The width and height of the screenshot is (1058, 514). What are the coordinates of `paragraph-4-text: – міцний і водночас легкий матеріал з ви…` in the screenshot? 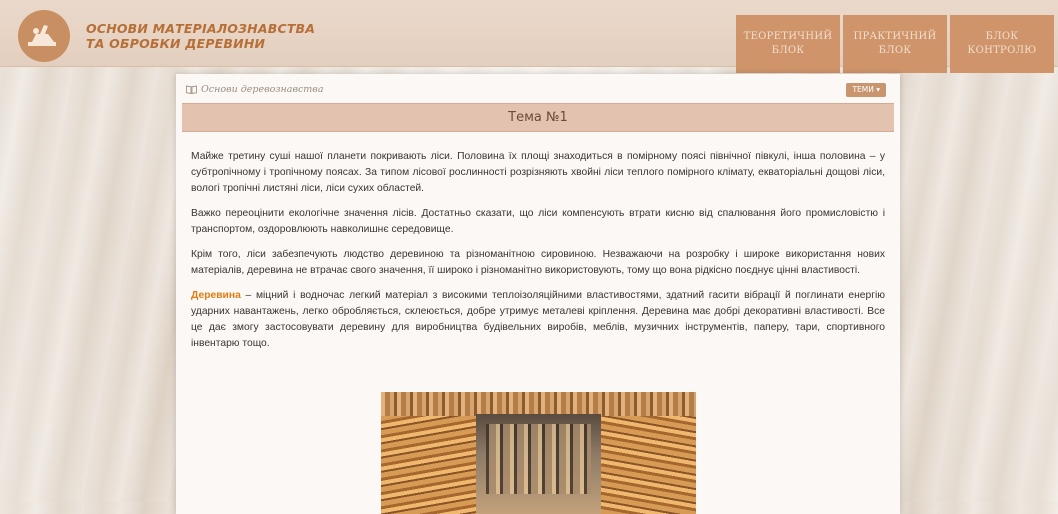 It's located at (538, 319).